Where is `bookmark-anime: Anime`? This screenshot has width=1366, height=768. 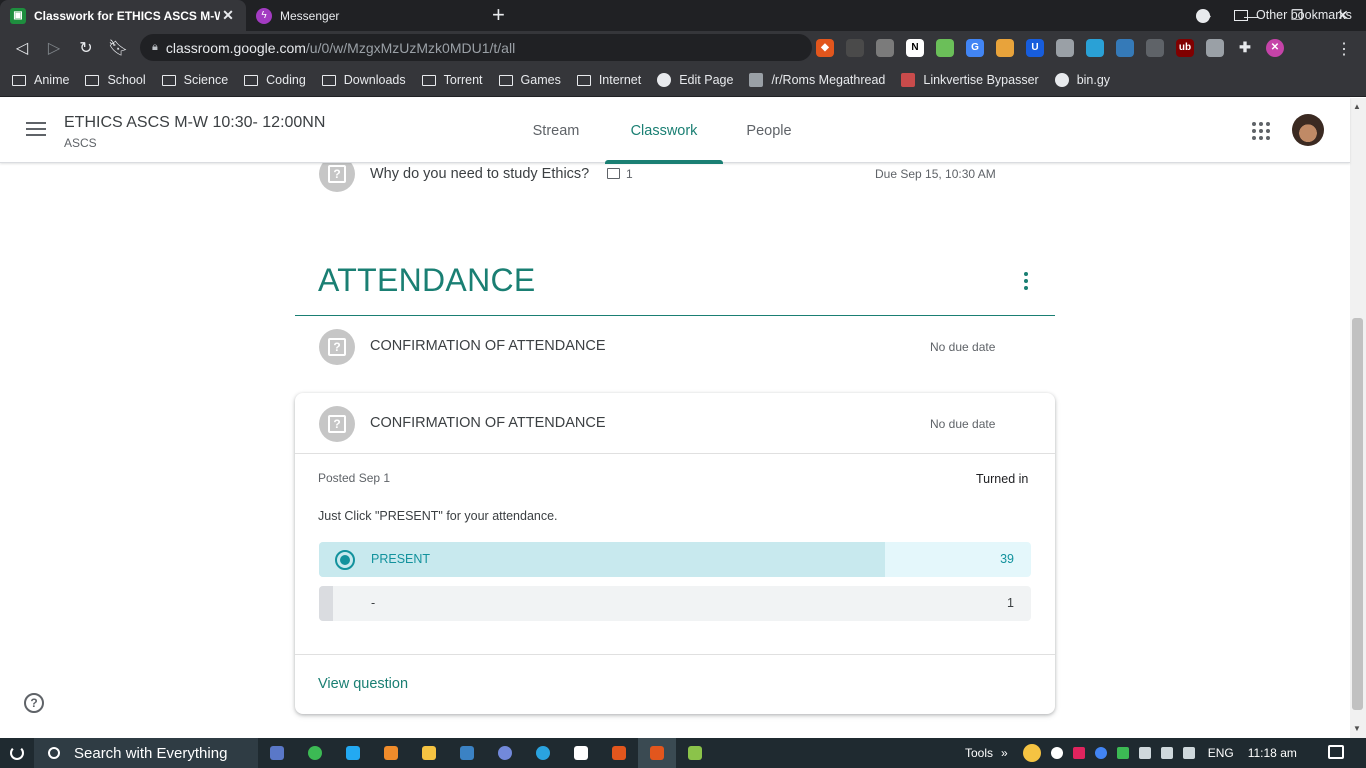 bookmark-anime: Anime is located at coordinates (40, 80).